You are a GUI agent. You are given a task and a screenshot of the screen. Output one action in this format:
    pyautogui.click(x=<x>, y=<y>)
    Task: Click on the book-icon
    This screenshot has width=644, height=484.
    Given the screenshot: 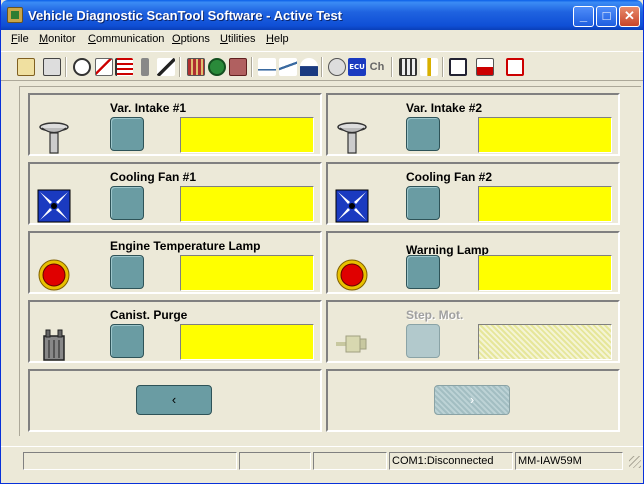 What is the action you would take?
    pyautogui.click(x=458, y=67)
    